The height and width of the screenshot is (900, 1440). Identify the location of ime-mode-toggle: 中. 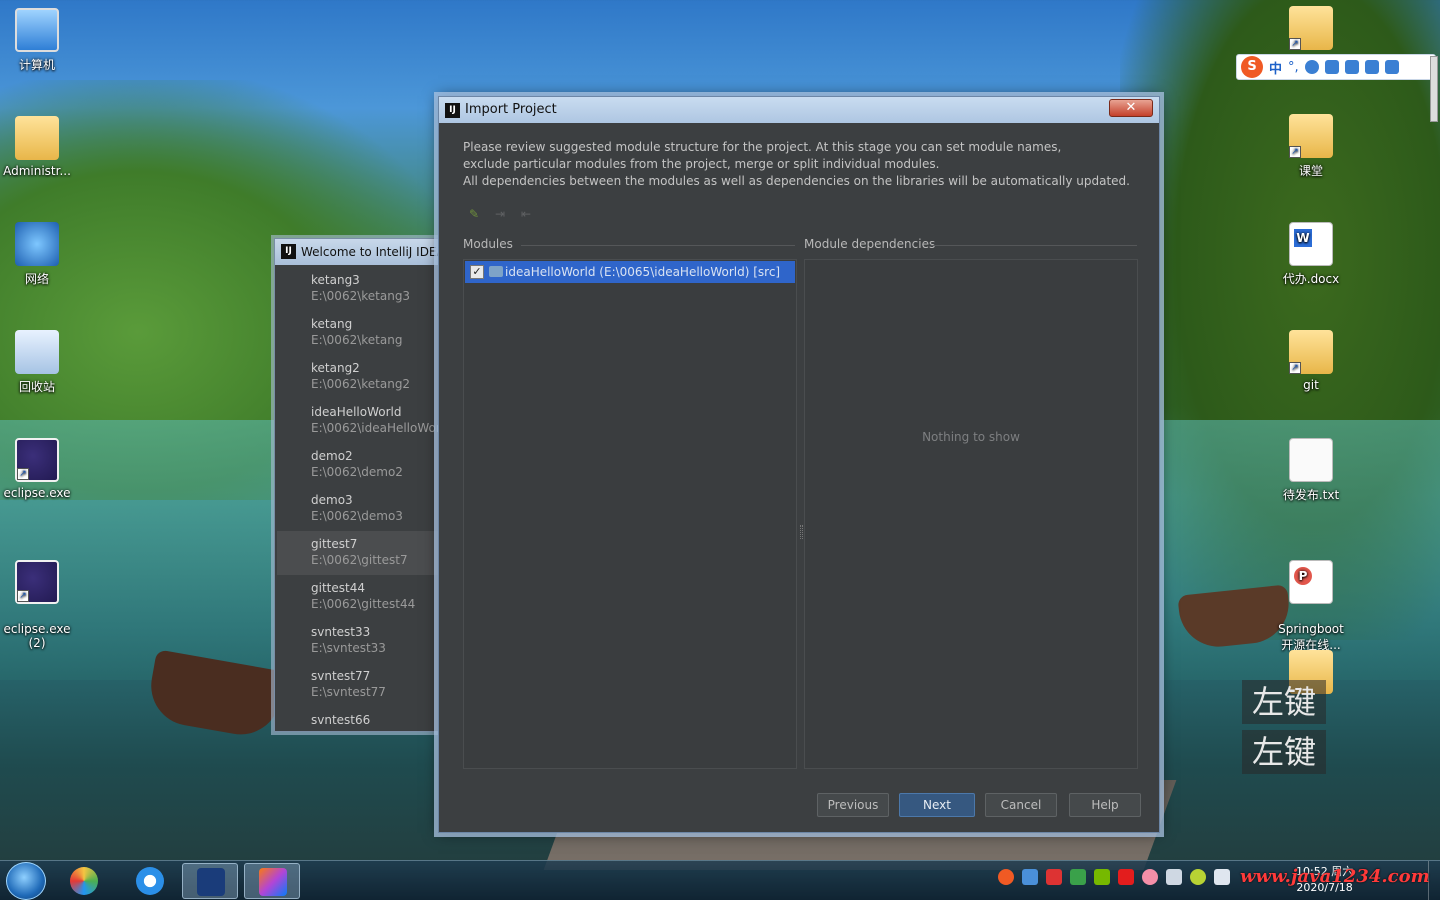
(1275, 67).